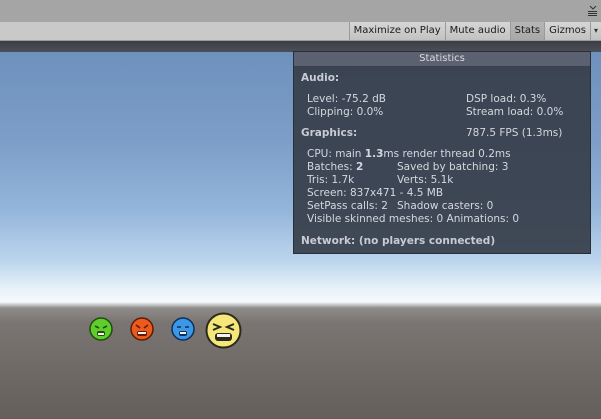  What do you see at coordinates (336, 154) in the screenshot?
I see `cpu-prefix: CPU: main` at bounding box center [336, 154].